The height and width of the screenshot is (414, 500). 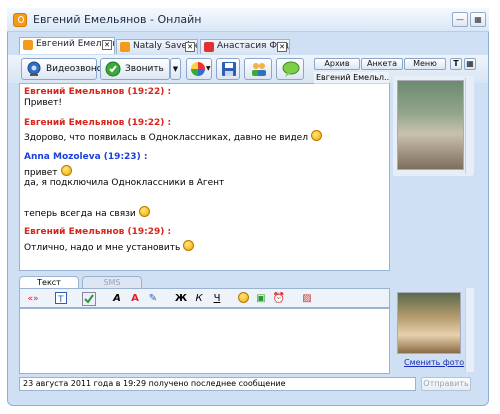 What do you see at coordinates (204, 341) in the screenshot?
I see `message-input` at bounding box center [204, 341].